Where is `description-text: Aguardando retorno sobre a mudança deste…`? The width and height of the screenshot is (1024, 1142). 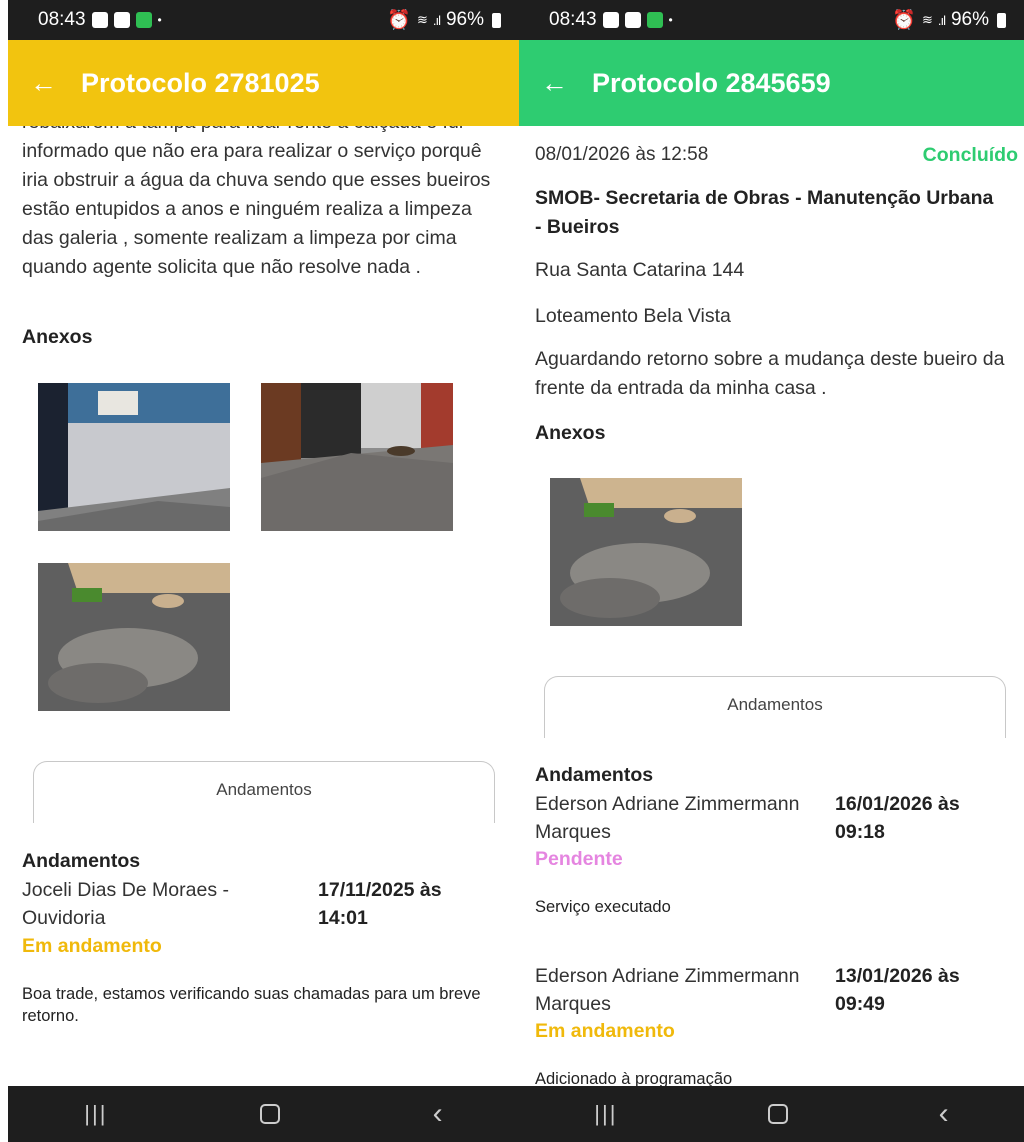
description-text: Aguardando retorno sobre a mudança deste… is located at coordinates (770, 373).